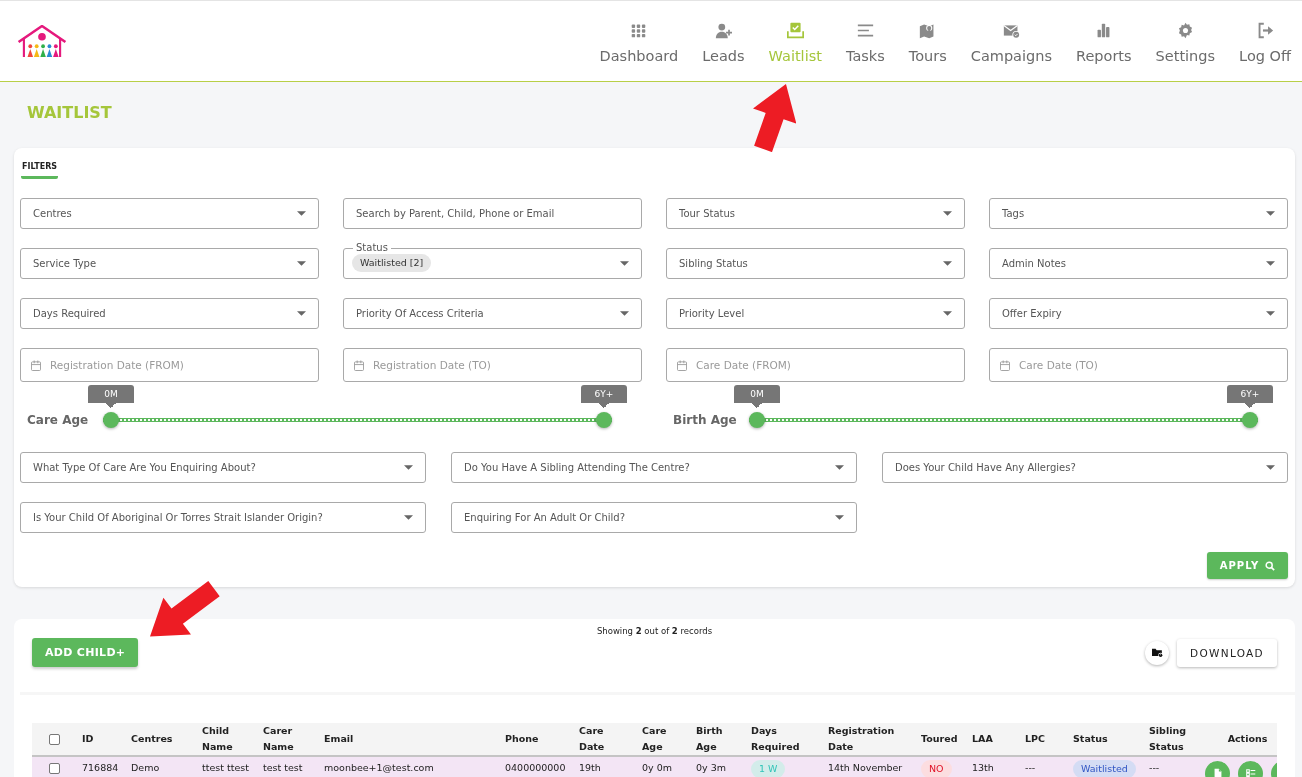  I want to click on download-button: DOWNLOAD, so click(1227, 652).